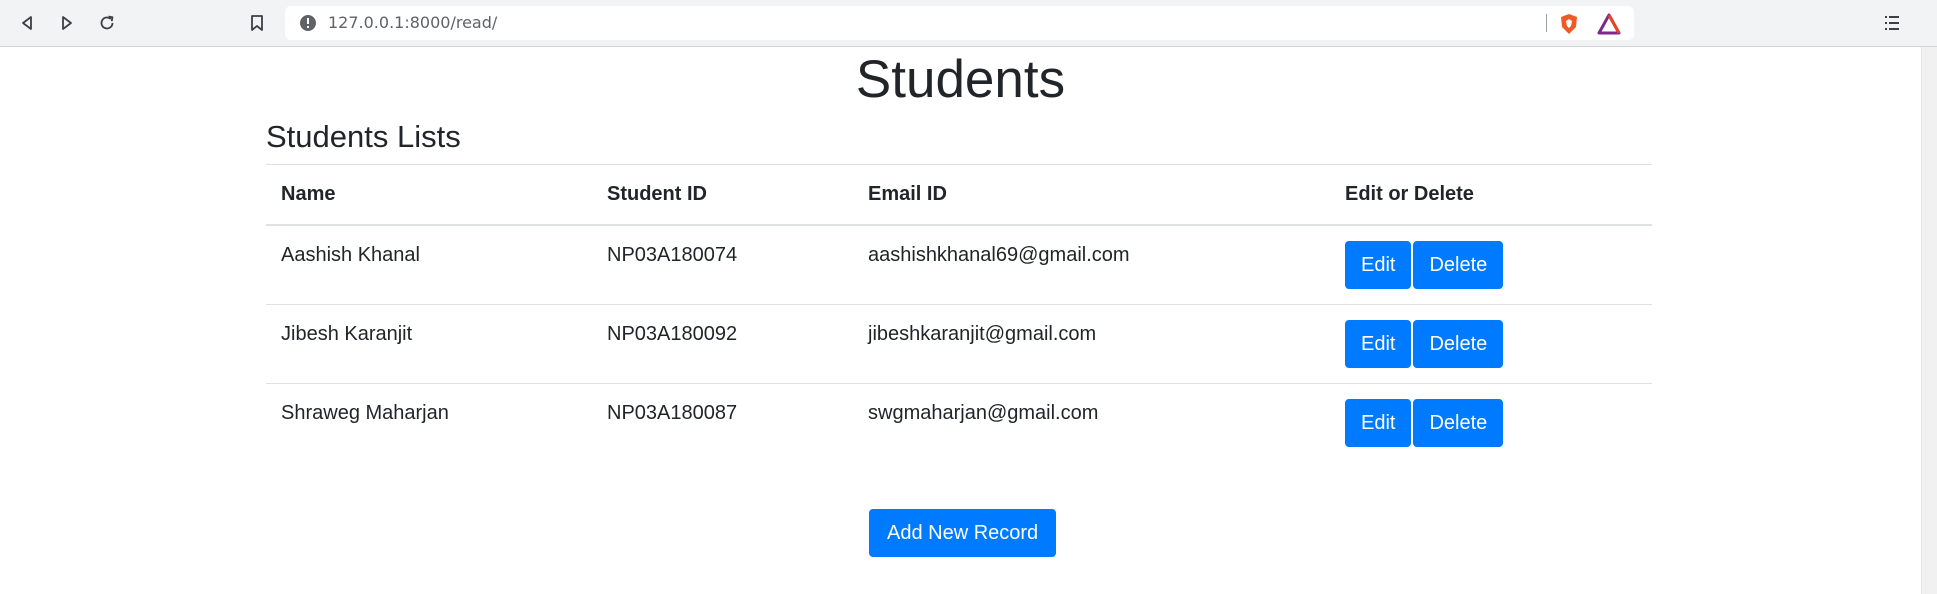 The width and height of the screenshot is (1937, 594). What do you see at coordinates (363, 136) in the screenshot?
I see `list-heading: Students Lists` at bounding box center [363, 136].